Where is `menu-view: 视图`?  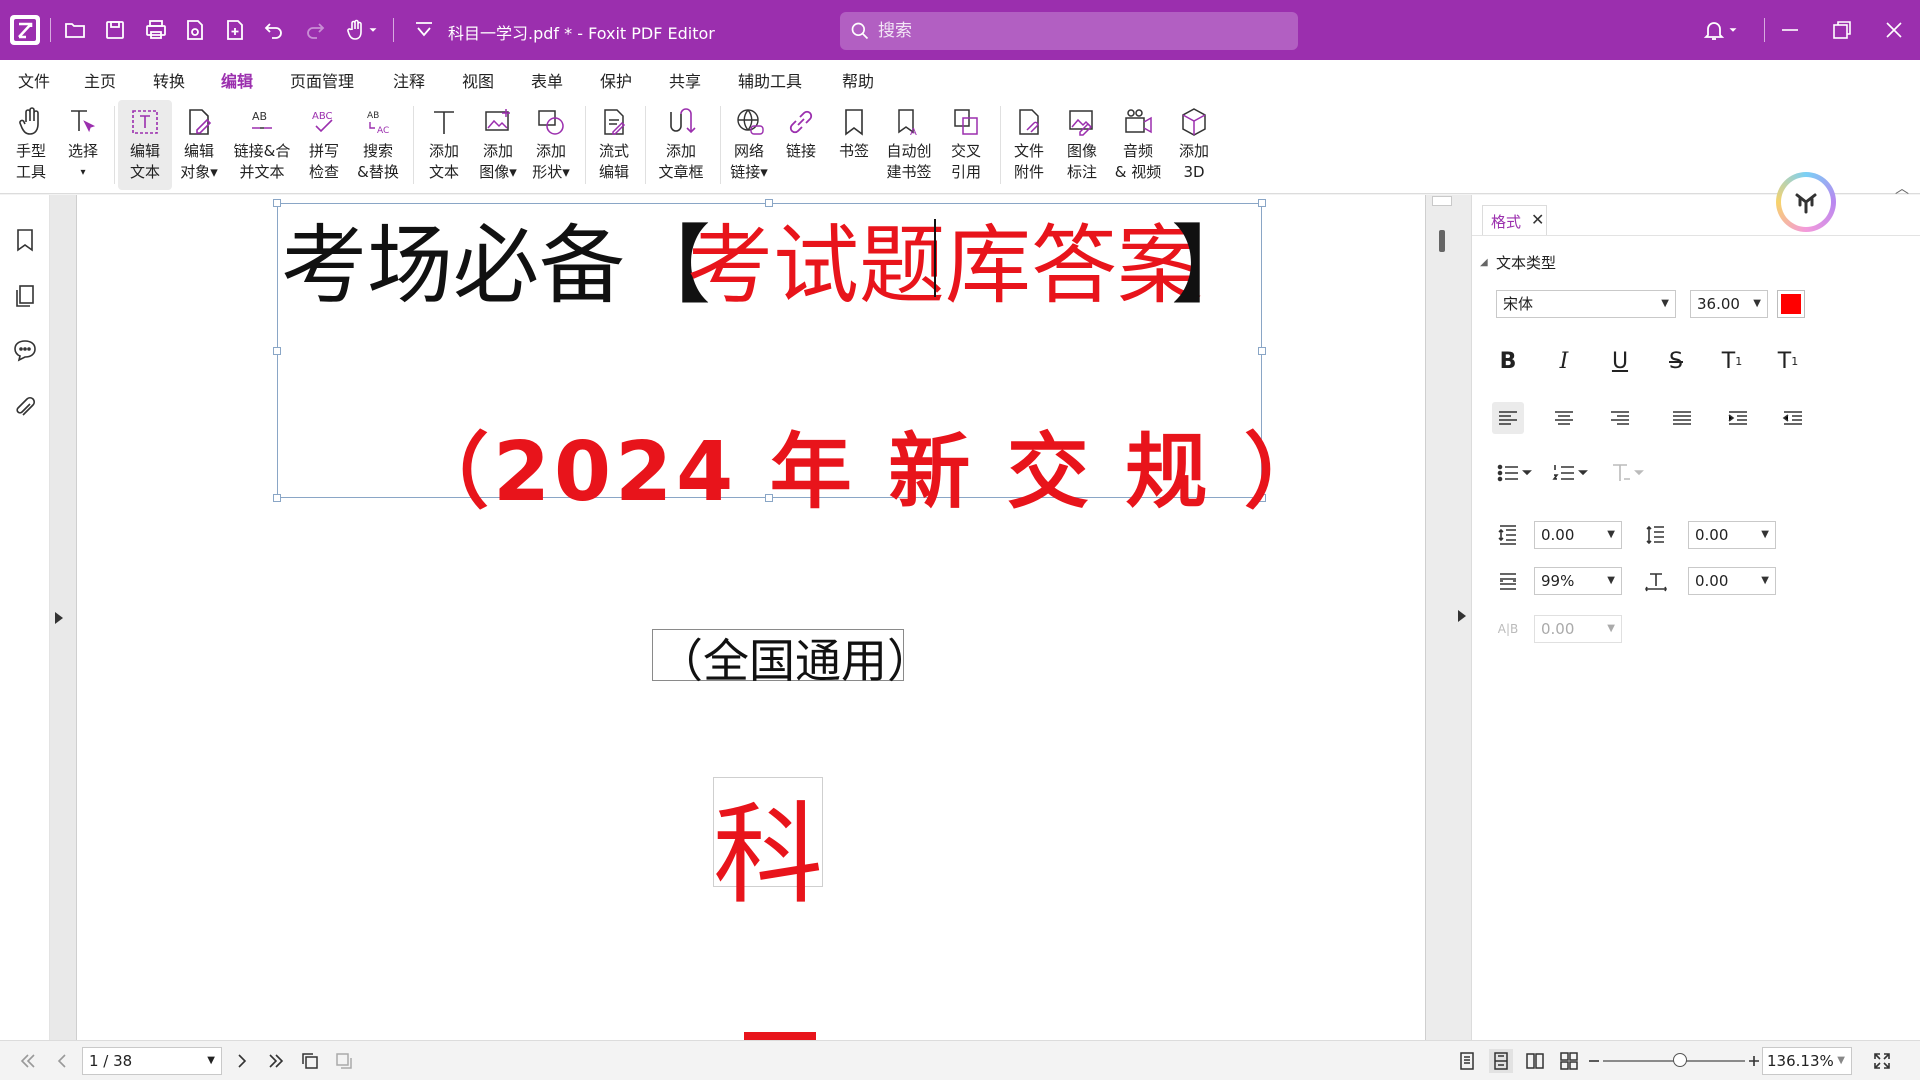
menu-view: 视图 is located at coordinates (478, 80).